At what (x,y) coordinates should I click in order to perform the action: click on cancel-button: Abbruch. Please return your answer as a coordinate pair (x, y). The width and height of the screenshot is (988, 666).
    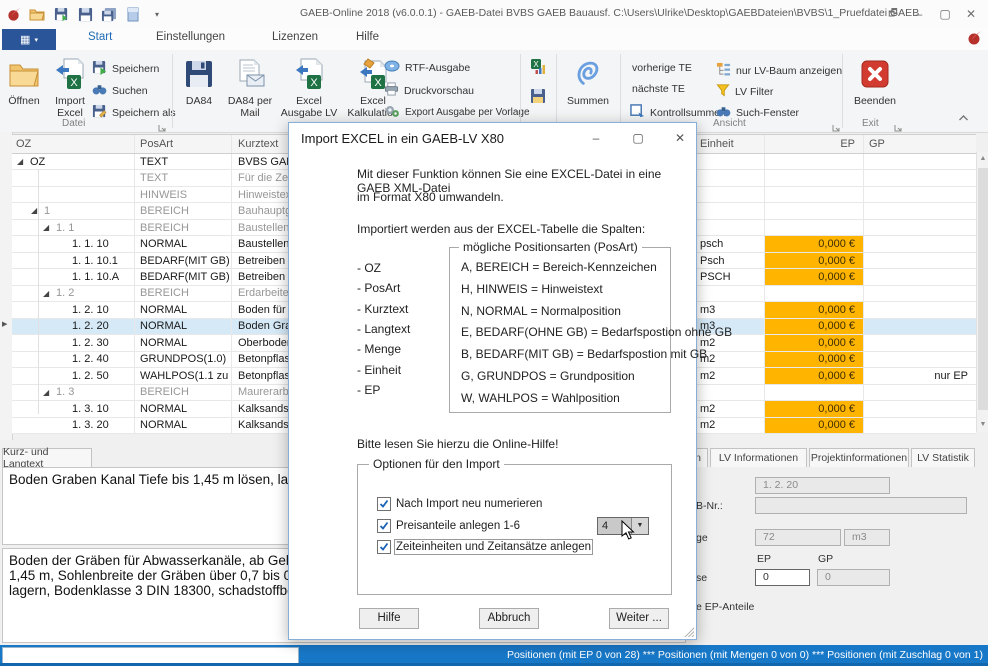
    Looking at the image, I should click on (509, 618).